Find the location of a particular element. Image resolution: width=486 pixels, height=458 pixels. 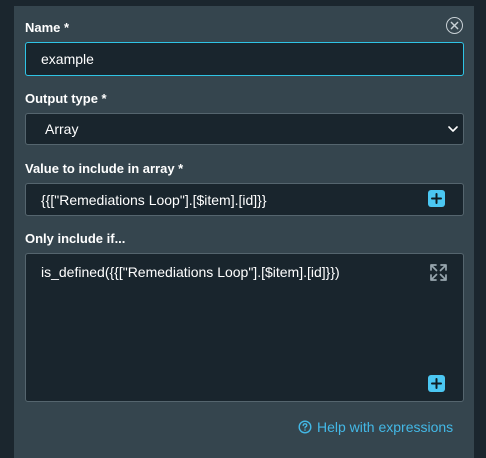

close-button is located at coordinates (454, 25).